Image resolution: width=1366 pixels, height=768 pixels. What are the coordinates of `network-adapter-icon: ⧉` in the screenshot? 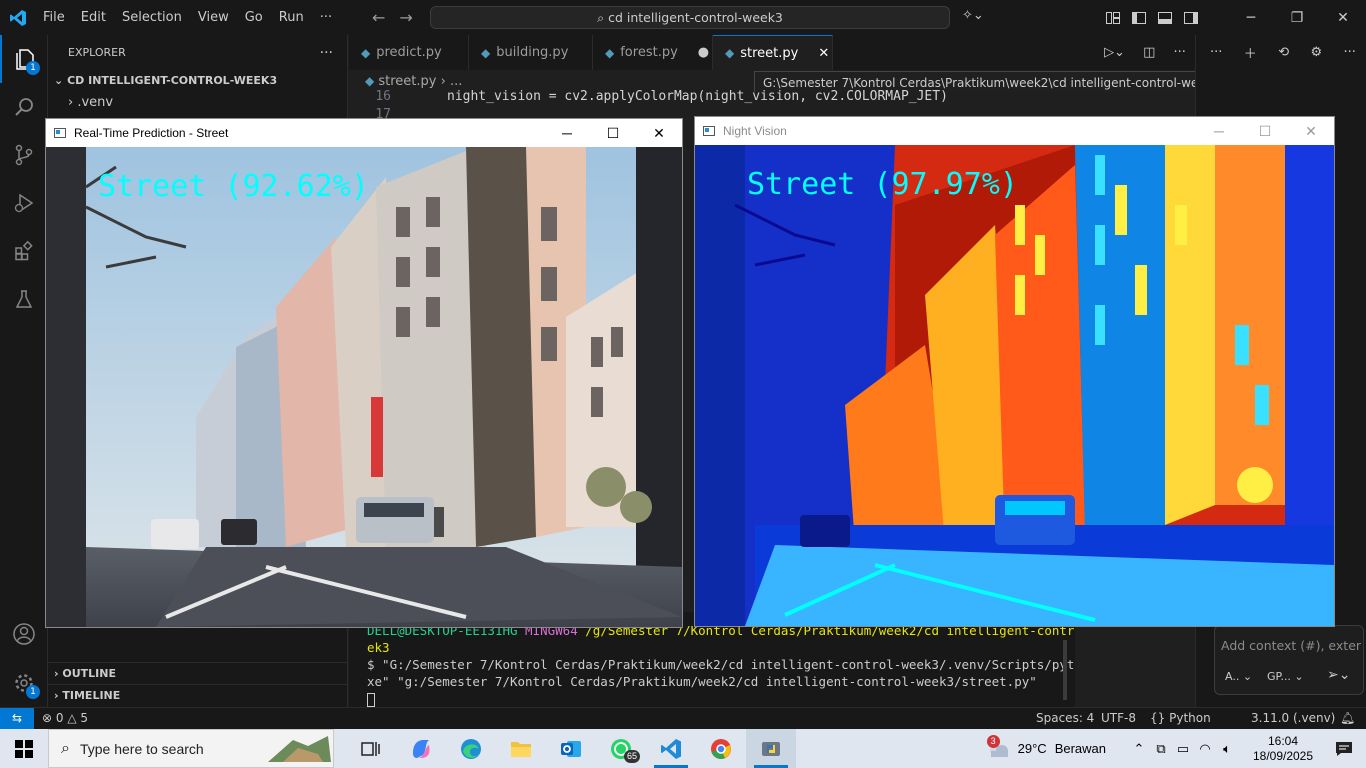 It's located at (1161, 749).